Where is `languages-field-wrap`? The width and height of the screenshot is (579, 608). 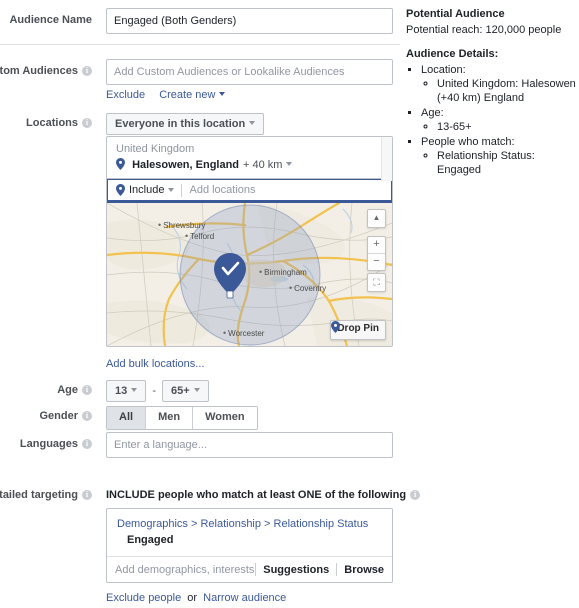 languages-field-wrap is located at coordinates (249, 445).